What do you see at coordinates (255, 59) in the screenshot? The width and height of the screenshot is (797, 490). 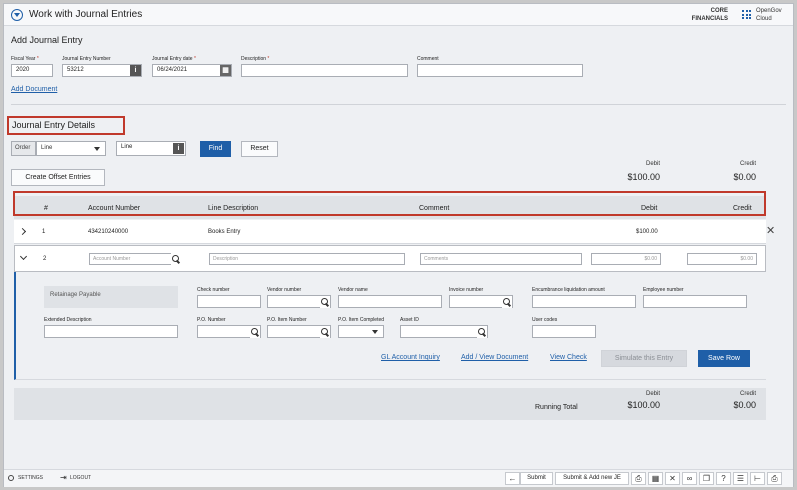 I see `description-label: Description *` at bounding box center [255, 59].